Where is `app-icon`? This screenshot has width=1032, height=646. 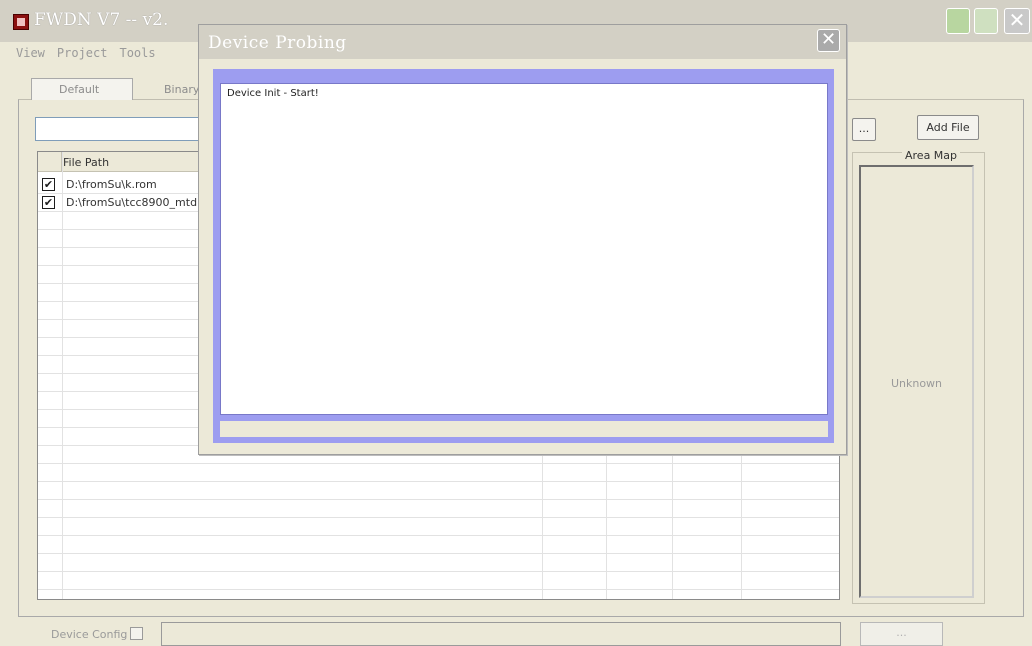 app-icon is located at coordinates (21, 22).